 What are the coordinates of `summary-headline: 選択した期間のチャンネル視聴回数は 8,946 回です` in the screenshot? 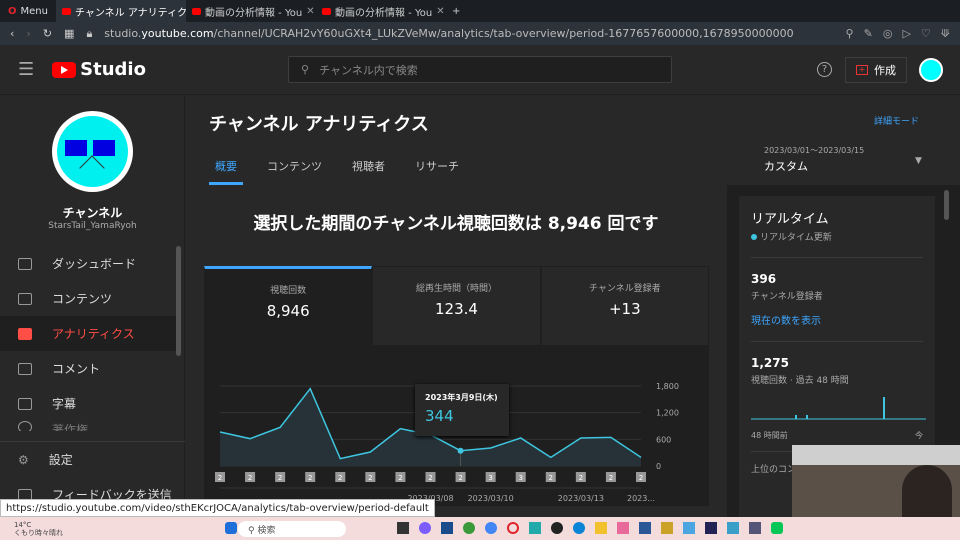 It's located at (456, 224).